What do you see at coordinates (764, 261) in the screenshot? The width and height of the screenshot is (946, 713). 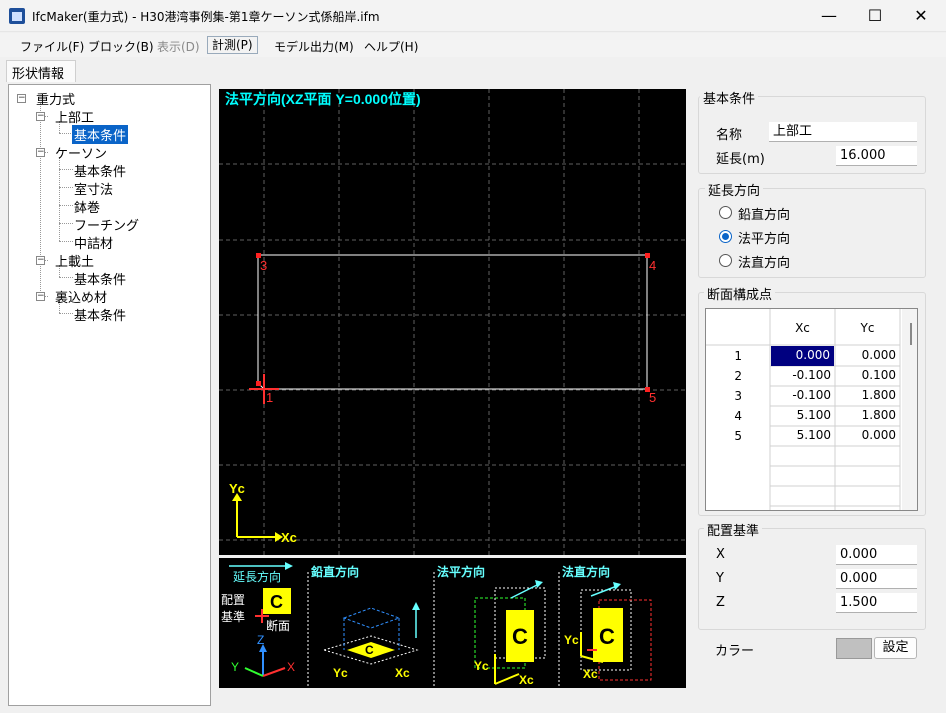 I see `radio-label-normal: 法直方向` at bounding box center [764, 261].